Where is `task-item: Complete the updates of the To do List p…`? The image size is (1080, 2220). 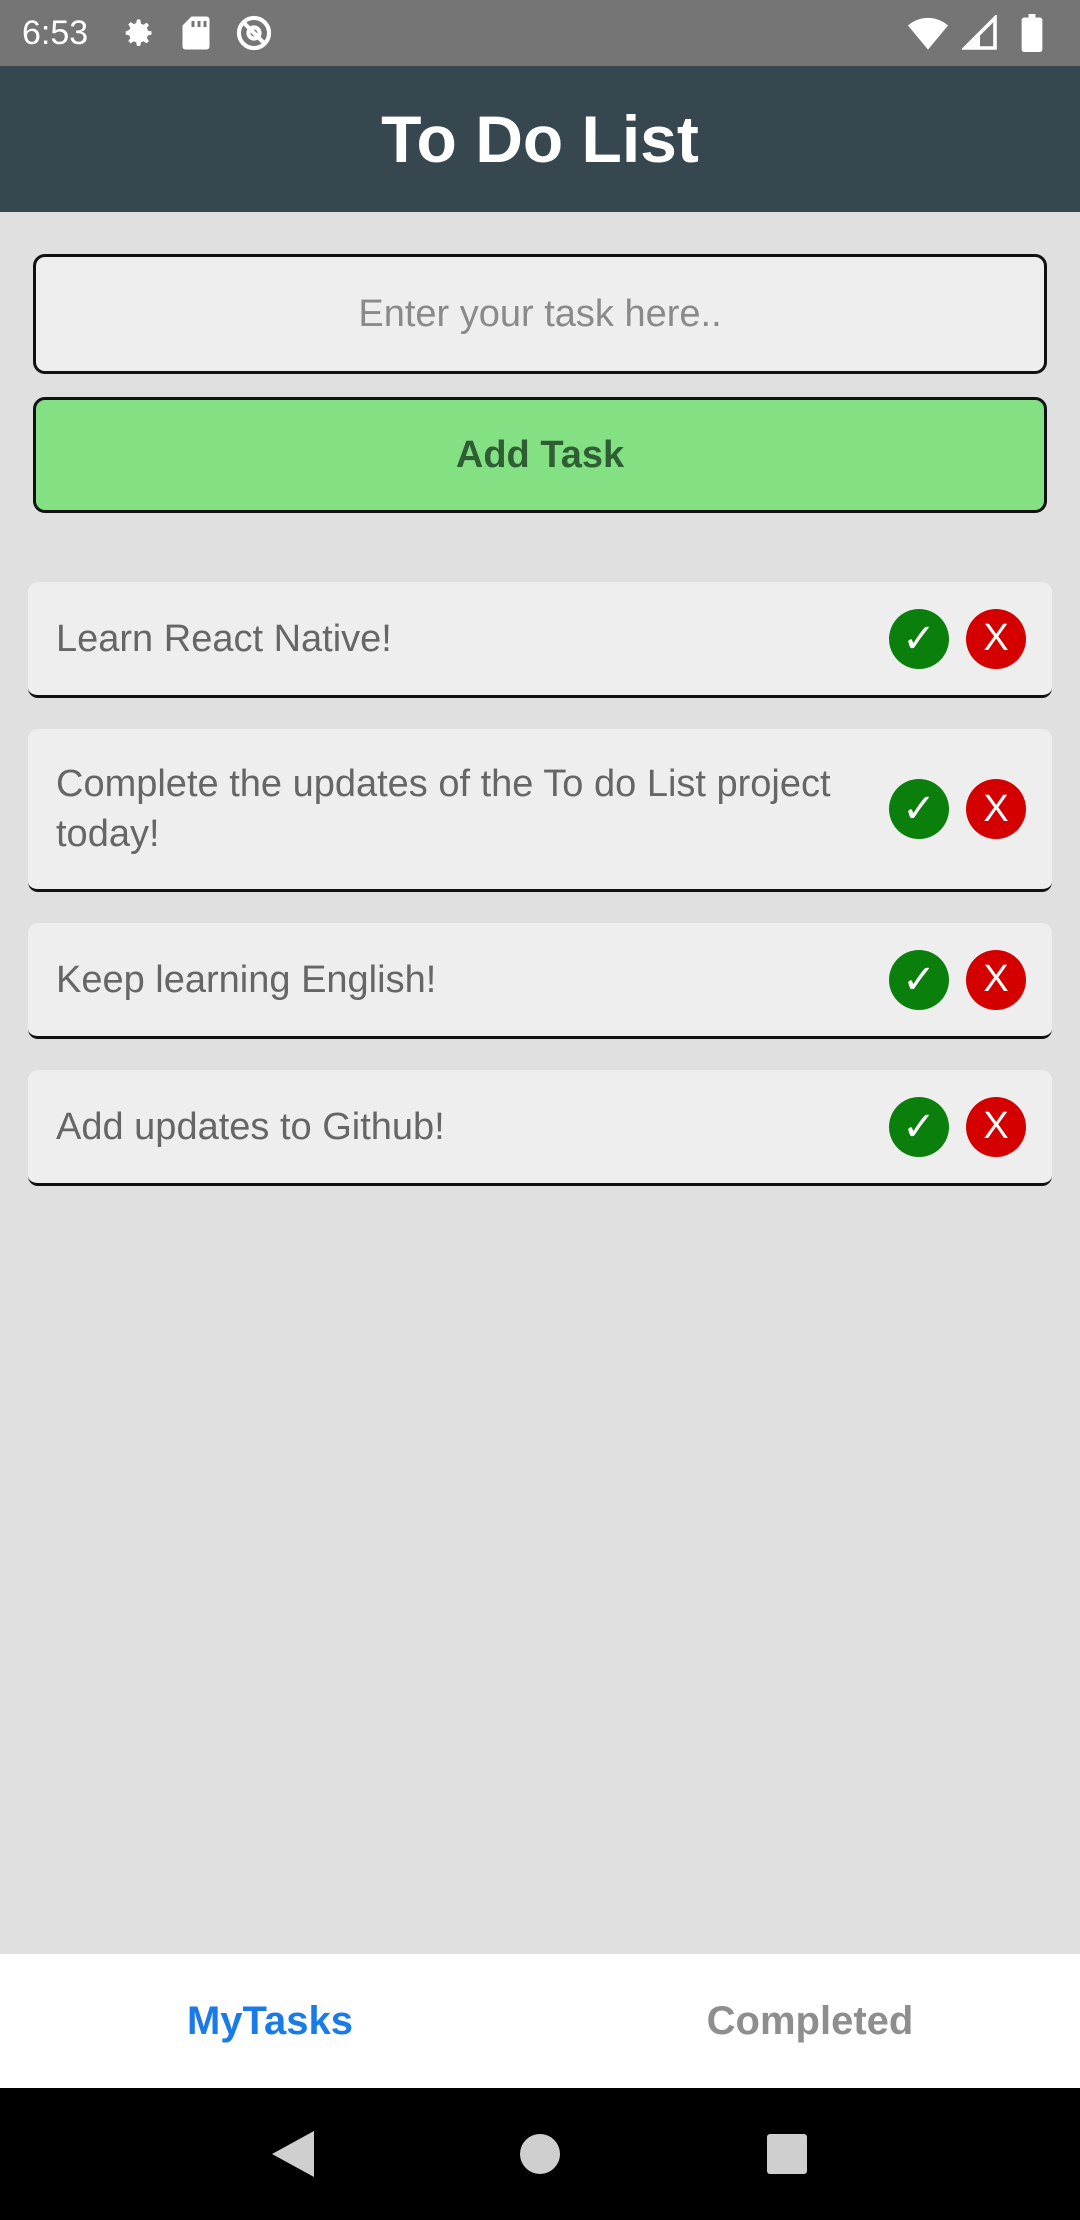 task-item: Complete the updates of the To do List p… is located at coordinates (540, 810).